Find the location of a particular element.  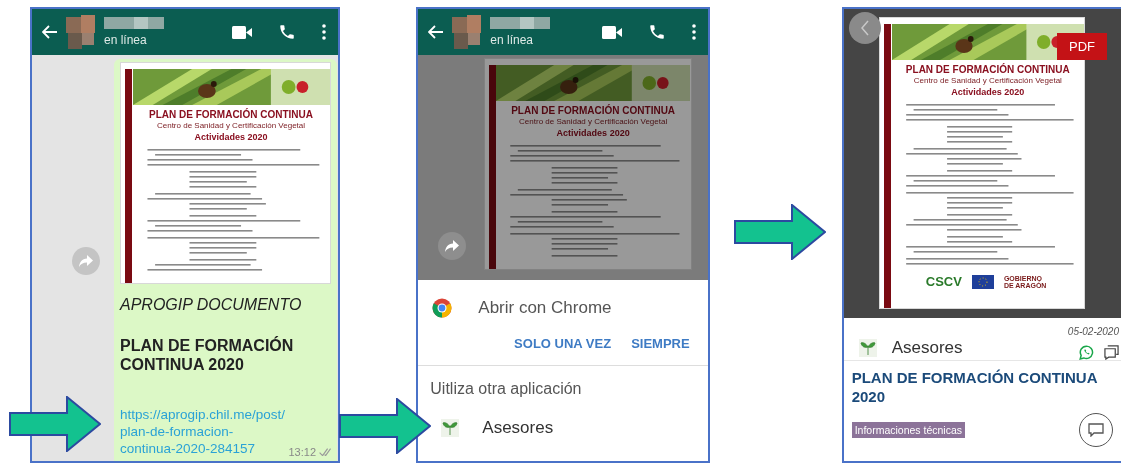

comments-icon is located at coordinates (1111, 352).